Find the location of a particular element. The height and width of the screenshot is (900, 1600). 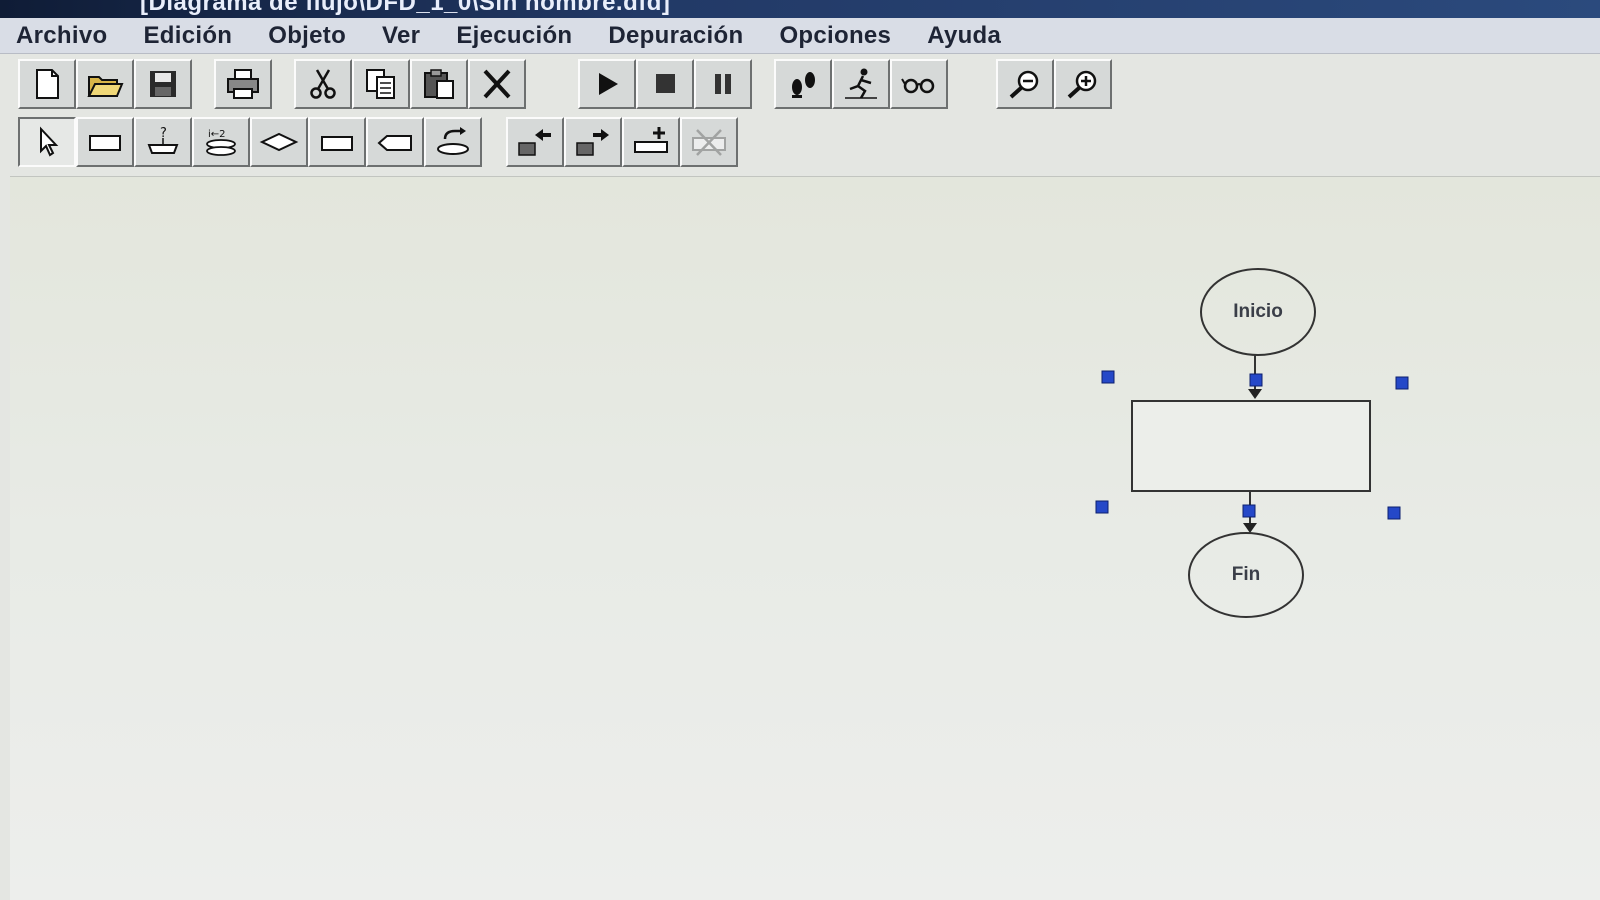

delete-button is located at coordinates (497, 84).